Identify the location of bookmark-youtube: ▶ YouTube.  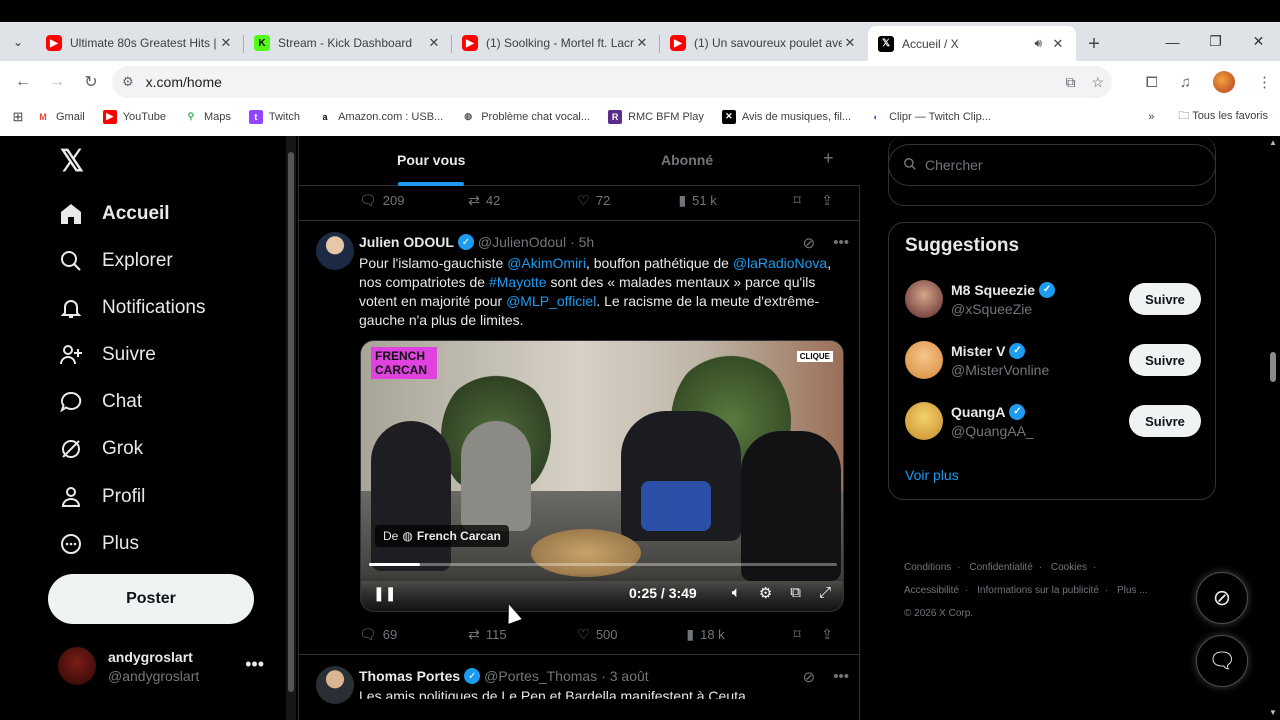
(134, 116).